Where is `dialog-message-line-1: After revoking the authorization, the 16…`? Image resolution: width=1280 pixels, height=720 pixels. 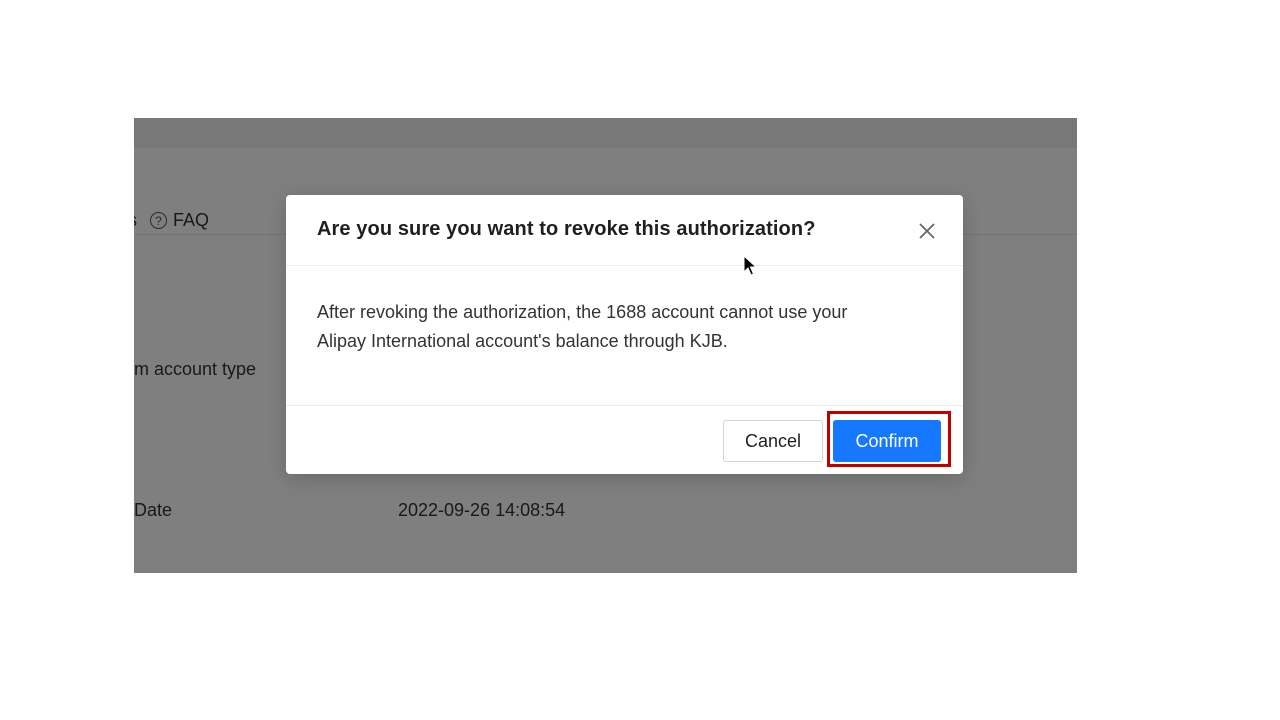
dialog-message-line-1: After revoking the authorization, the 16… is located at coordinates (582, 312).